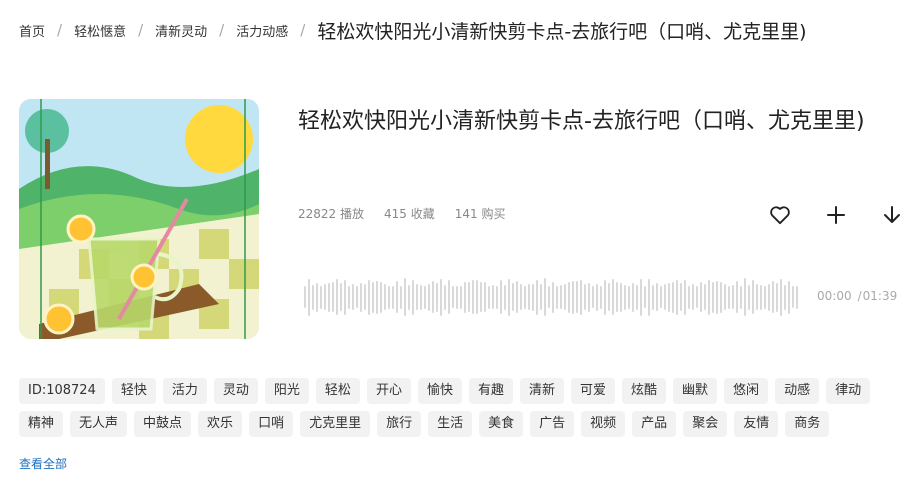  Describe the element at coordinates (603, 424) in the screenshot. I see `tag-chip: 视频` at that location.